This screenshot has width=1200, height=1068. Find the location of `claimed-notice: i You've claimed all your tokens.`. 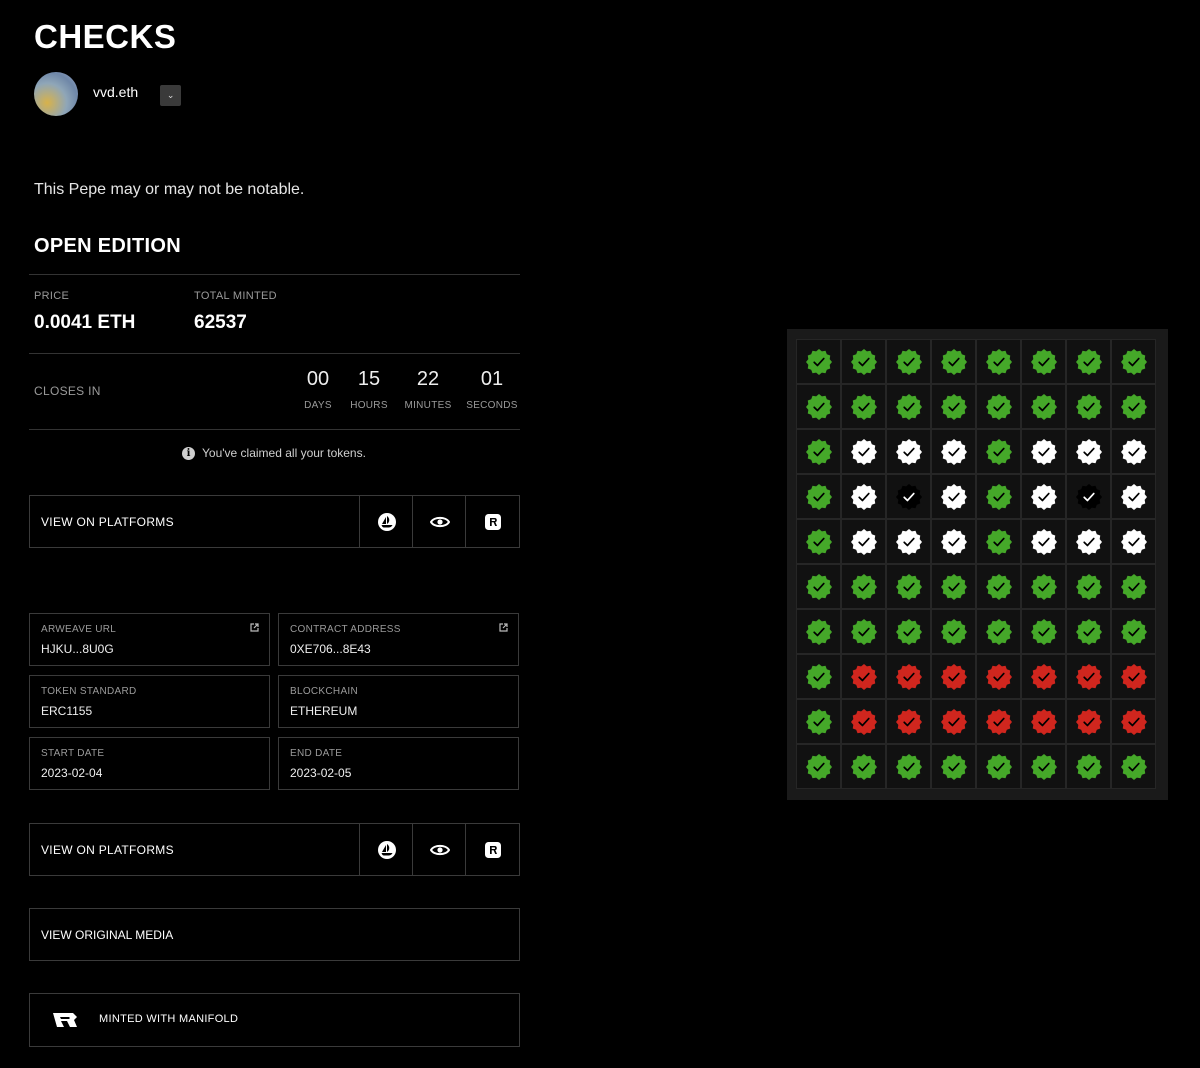

claimed-notice: i You've claimed all your tokens. is located at coordinates (274, 453).